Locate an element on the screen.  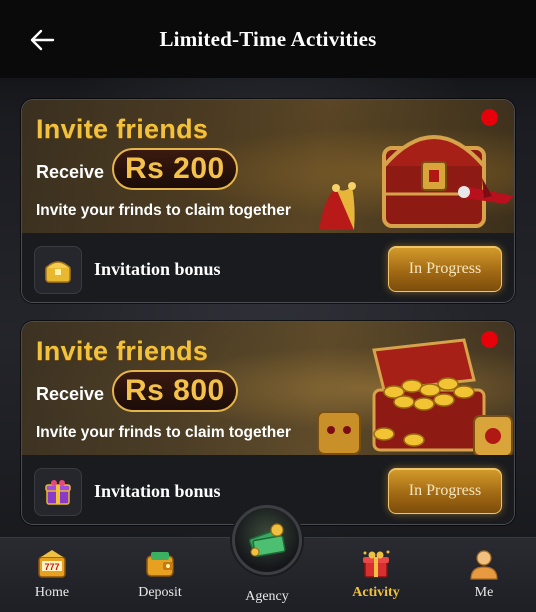
agency-button is located at coordinates (267, 540).